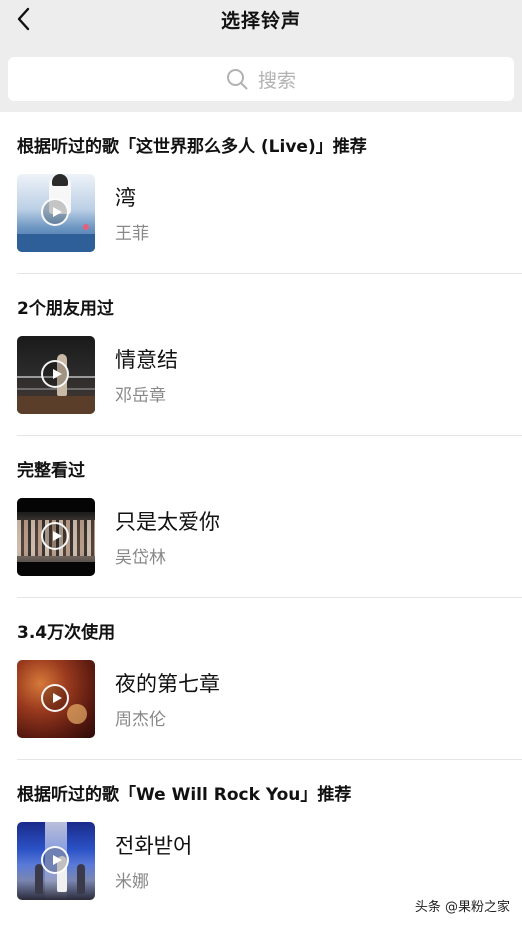  I want to click on search-placeholder: 搜索, so click(276, 80).